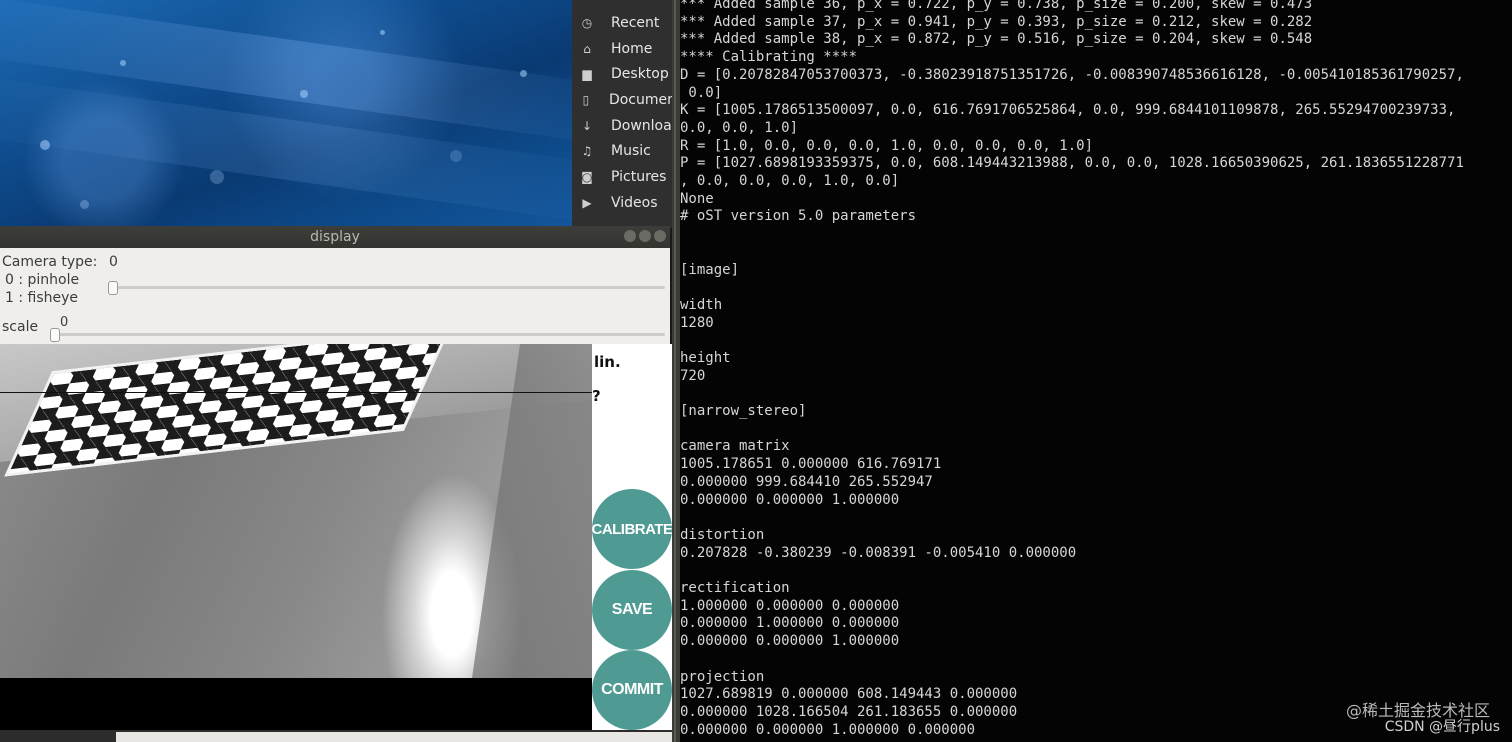  I want to click on commit-button: COMMIT, so click(632, 690).